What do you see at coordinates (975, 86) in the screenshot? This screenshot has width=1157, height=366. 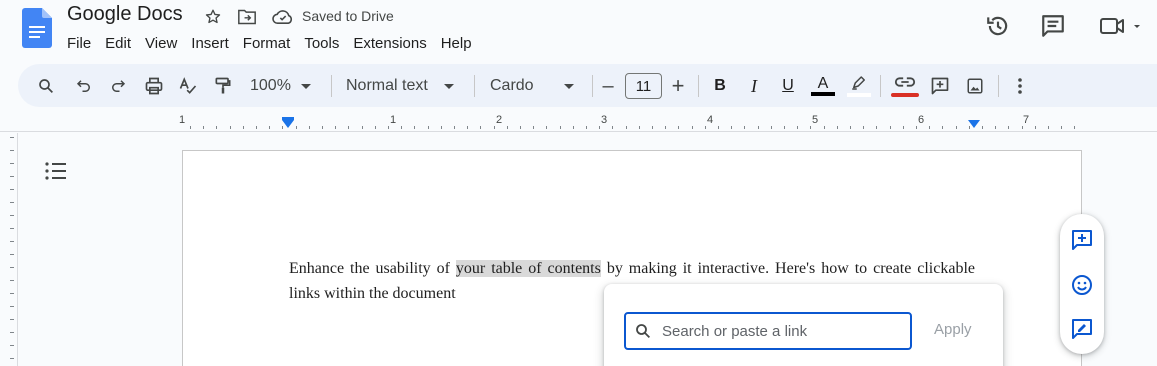 I see `insert-image-button` at bounding box center [975, 86].